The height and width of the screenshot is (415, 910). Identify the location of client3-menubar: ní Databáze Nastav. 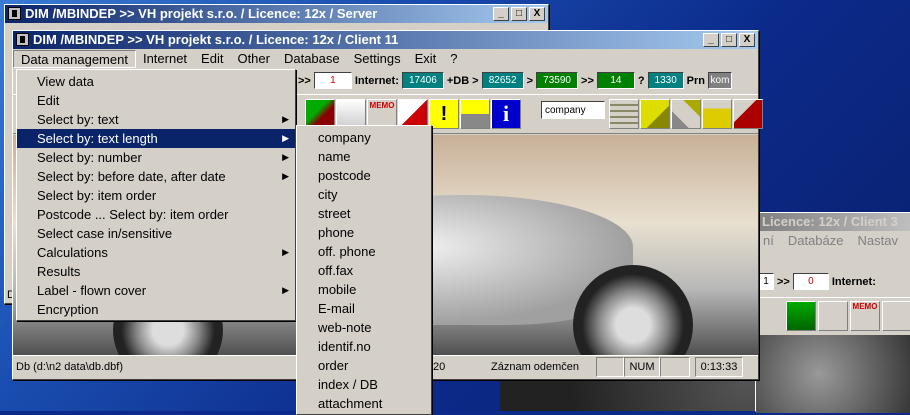
(833, 241).